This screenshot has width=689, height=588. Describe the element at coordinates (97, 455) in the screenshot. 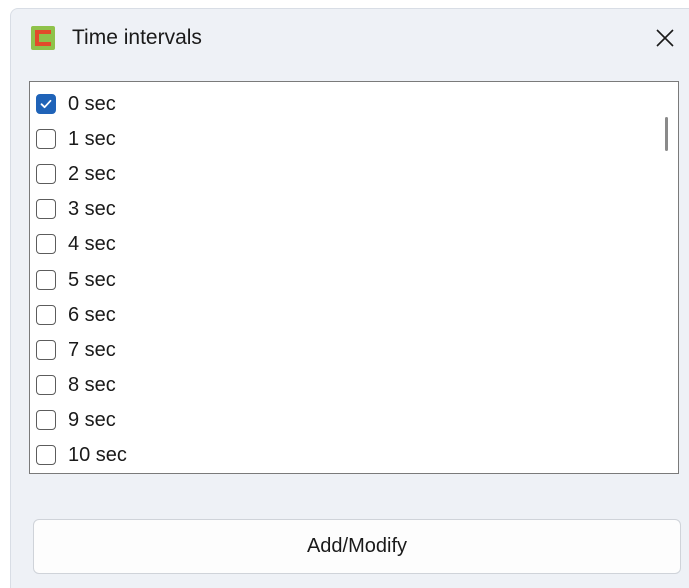

I see `list-item-label: 10 sec` at that location.